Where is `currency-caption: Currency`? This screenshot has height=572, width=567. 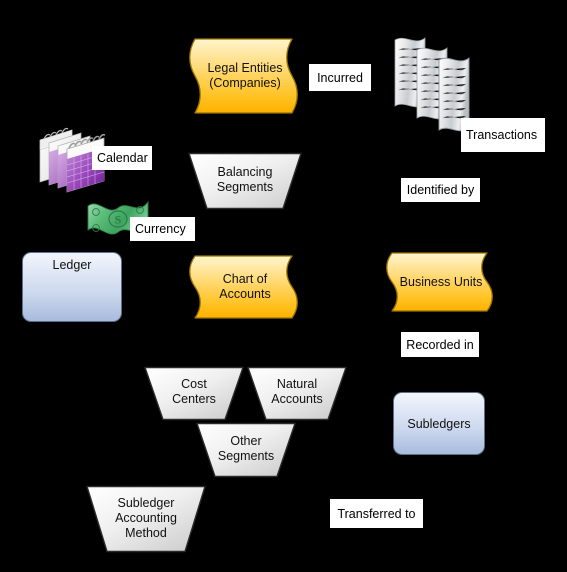 currency-caption: Currency is located at coordinates (162, 229).